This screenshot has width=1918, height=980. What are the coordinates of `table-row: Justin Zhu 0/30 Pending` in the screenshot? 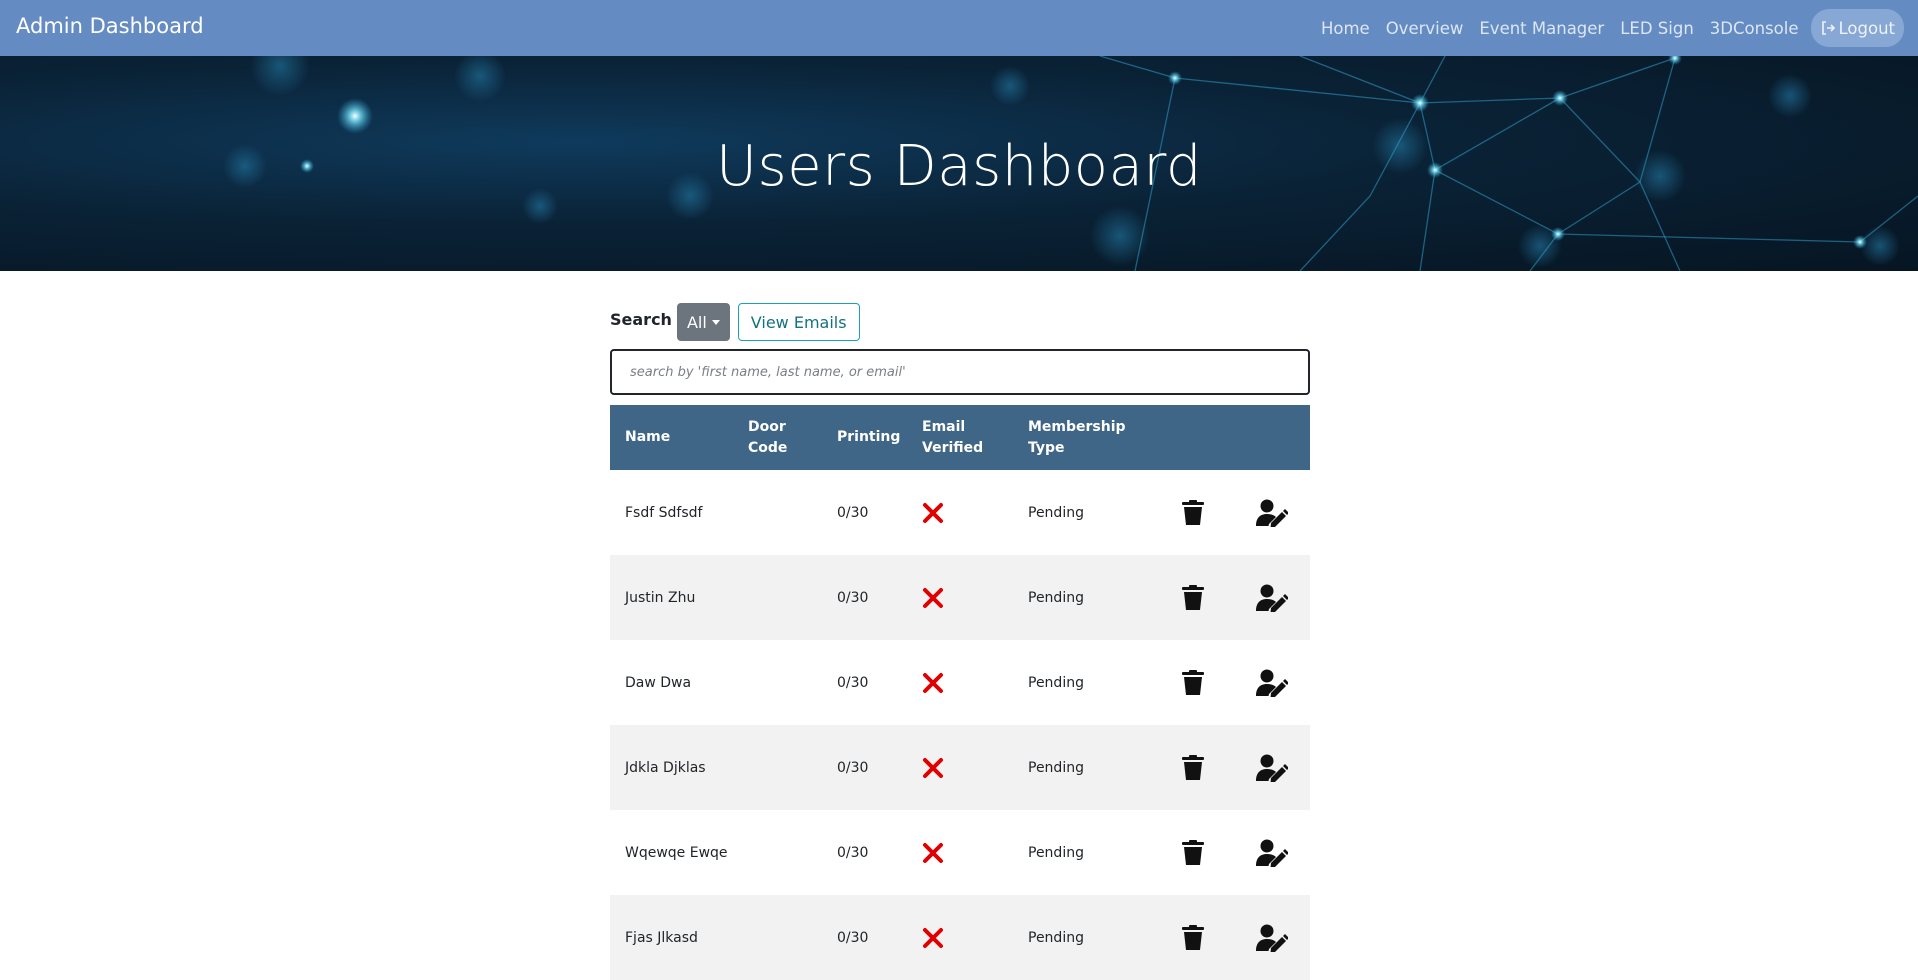 It's located at (960, 597).